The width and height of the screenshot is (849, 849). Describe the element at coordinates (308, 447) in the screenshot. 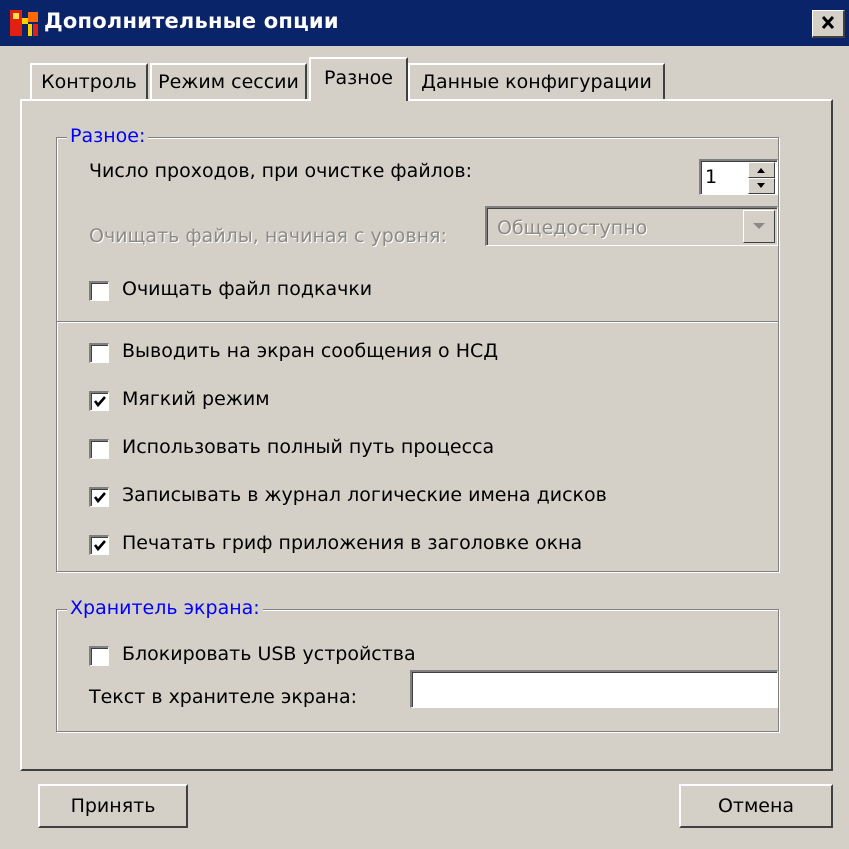

I see `option-label-full-path: Использовать полный путь процесса` at that location.